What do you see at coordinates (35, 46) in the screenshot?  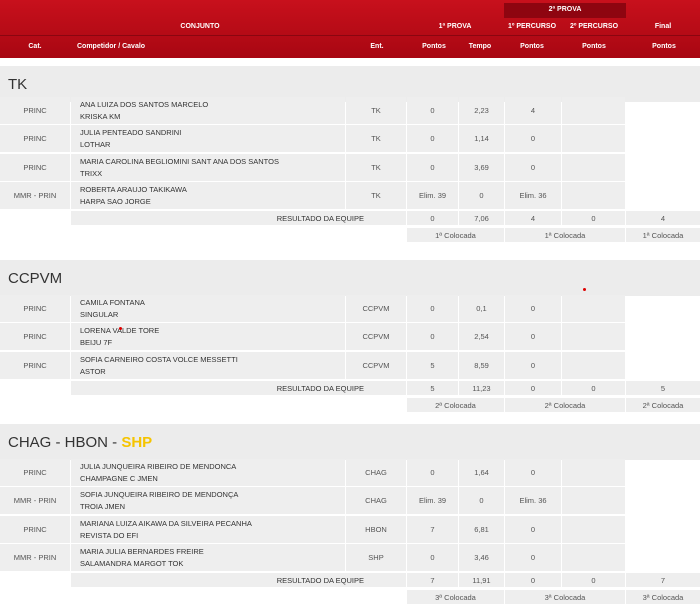 I see `col-cat: Cat.` at bounding box center [35, 46].